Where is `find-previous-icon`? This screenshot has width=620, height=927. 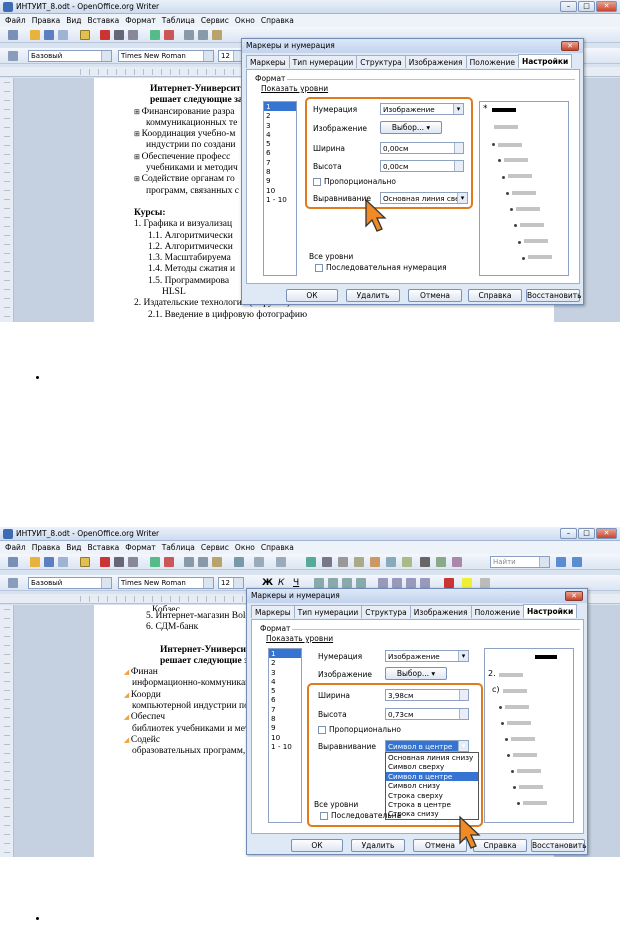 find-previous-icon is located at coordinates (577, 562).